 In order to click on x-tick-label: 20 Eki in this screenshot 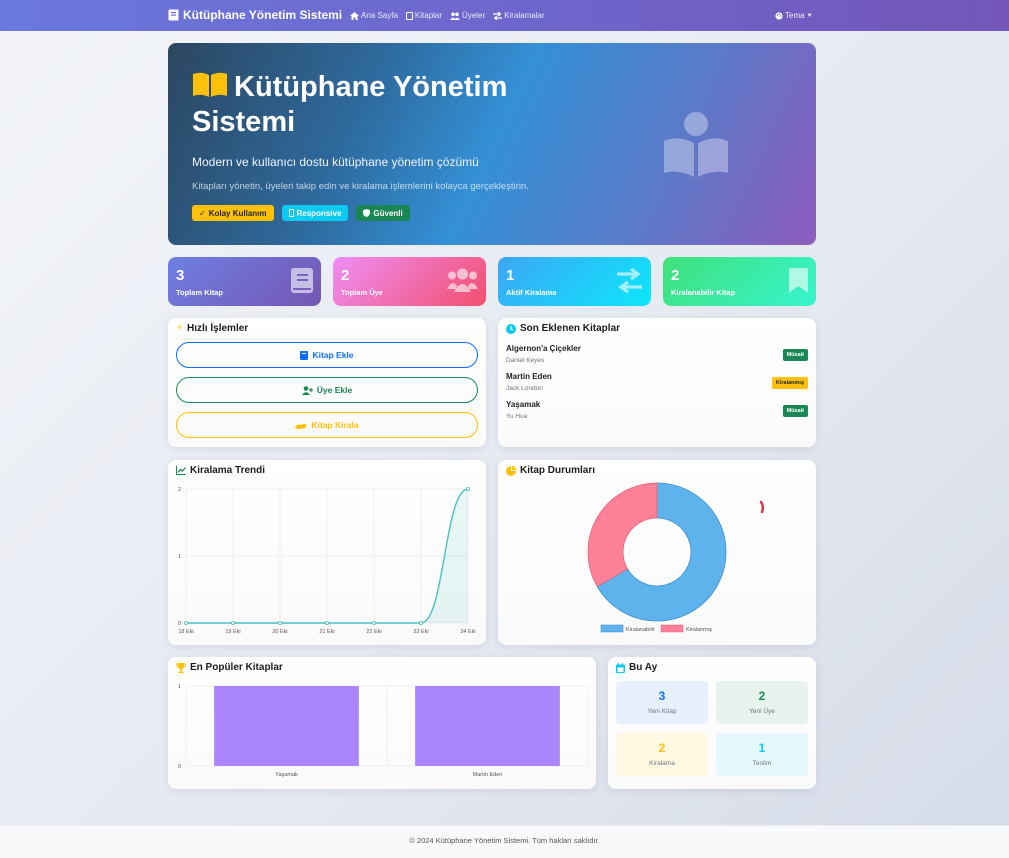, I will do `click(279, 632)`.